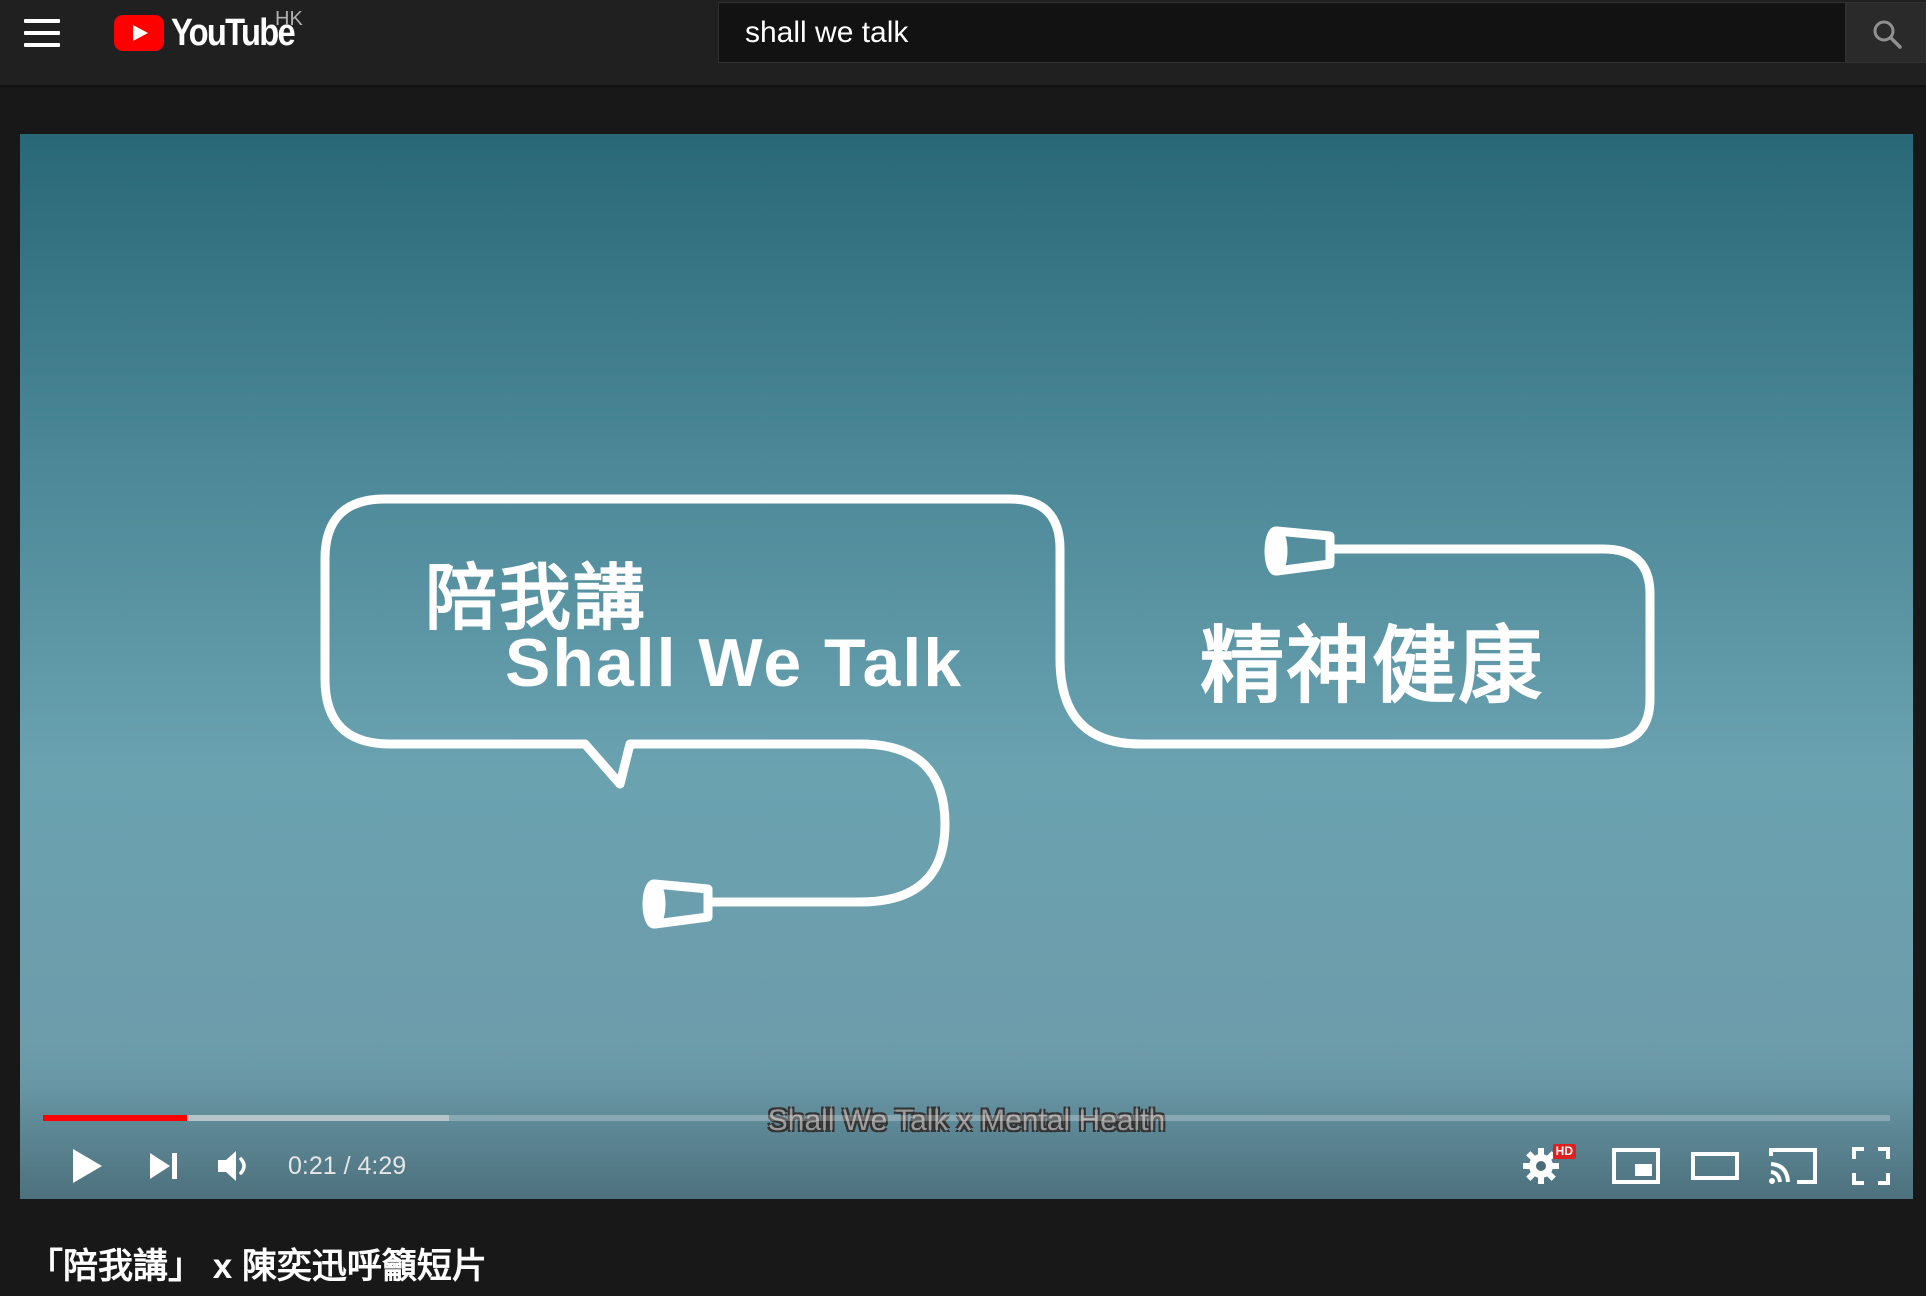  I want to click on menu-icon, so click(42, 33).